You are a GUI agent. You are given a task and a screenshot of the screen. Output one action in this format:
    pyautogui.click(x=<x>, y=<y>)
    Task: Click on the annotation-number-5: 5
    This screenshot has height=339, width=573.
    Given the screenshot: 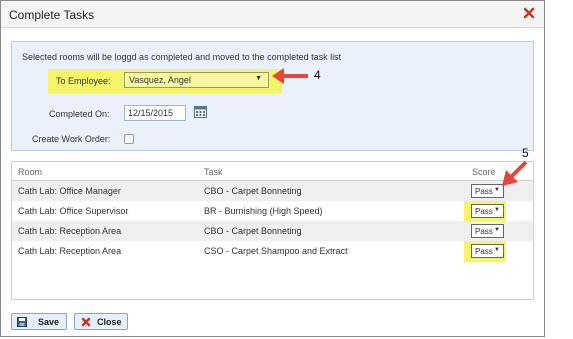 What is the action you would take?
    pyautogui.click(x=525, y=153)
    